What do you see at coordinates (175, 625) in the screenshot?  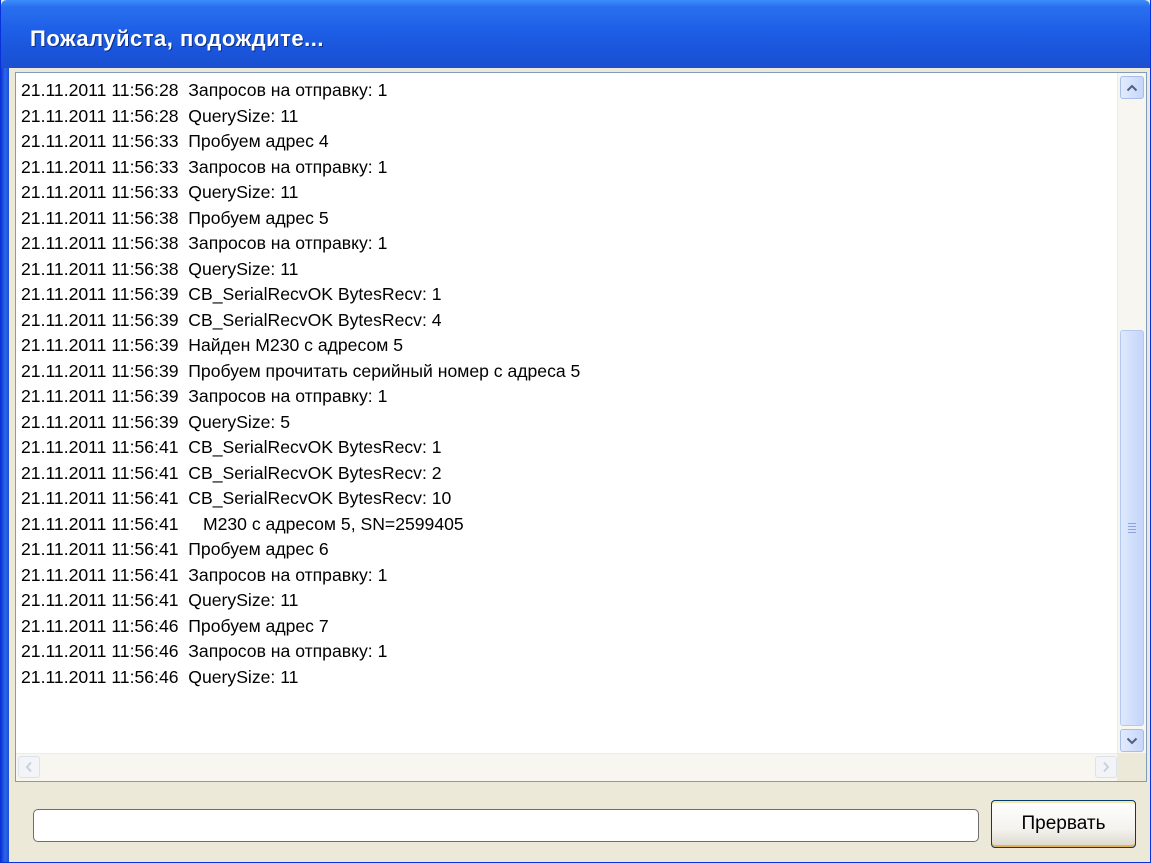 I see `log-line: 21.11.2011 11:56:46 Пробуем адрес 7` at bounding box center [175, 625].